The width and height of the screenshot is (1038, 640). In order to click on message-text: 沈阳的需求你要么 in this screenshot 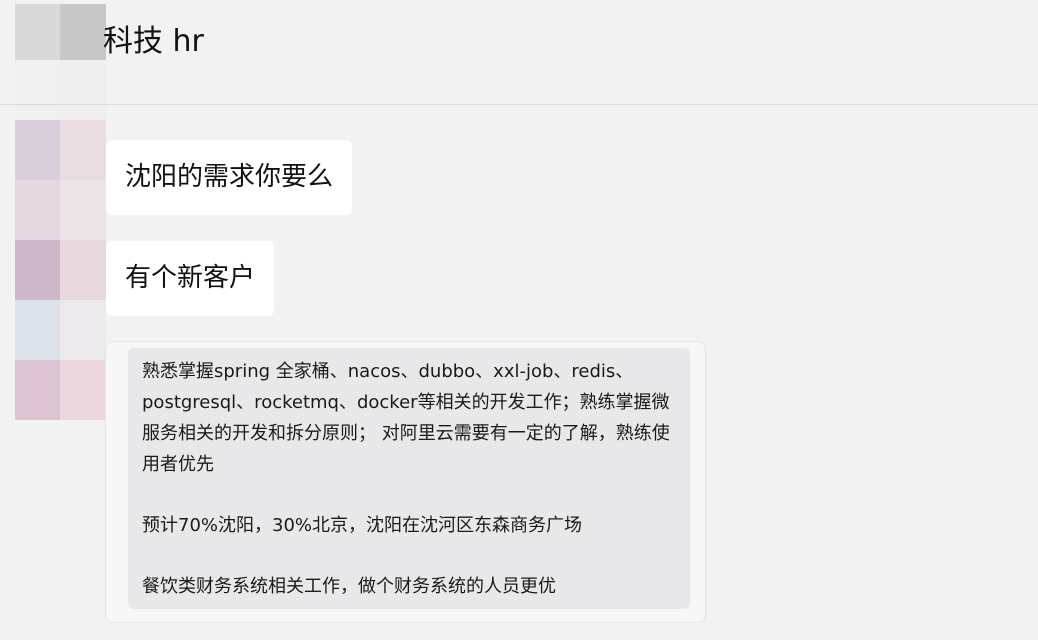, I will do `click(229, 177)`.